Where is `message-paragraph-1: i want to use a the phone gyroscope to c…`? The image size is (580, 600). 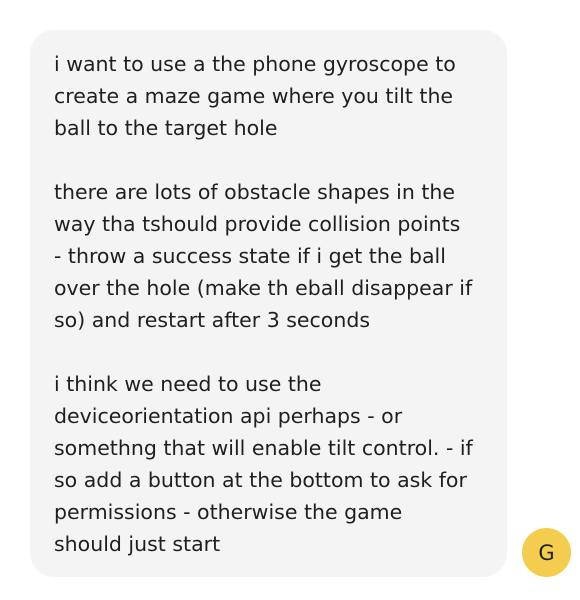
message-paragraph-1: i want to use a the phone gyroscope to c… is located at coordinates (255, 96).